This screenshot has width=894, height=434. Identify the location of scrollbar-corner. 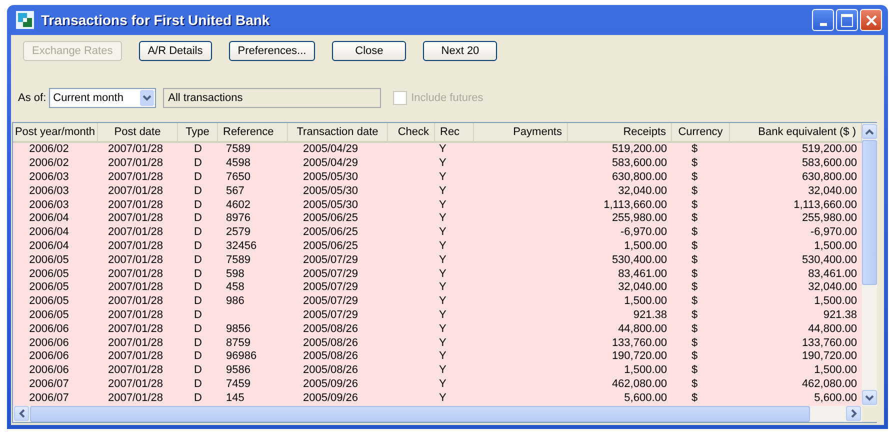
(869, 414).